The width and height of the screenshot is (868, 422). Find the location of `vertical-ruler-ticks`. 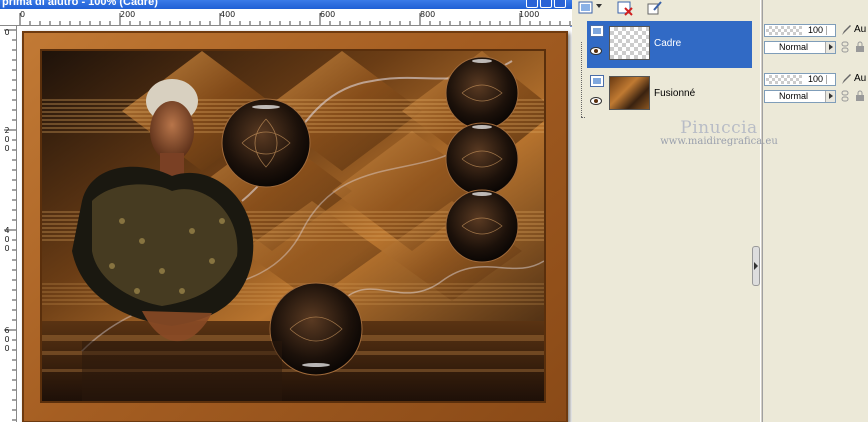

vertical-ruler-ticks is located at coordinates (10, 225).